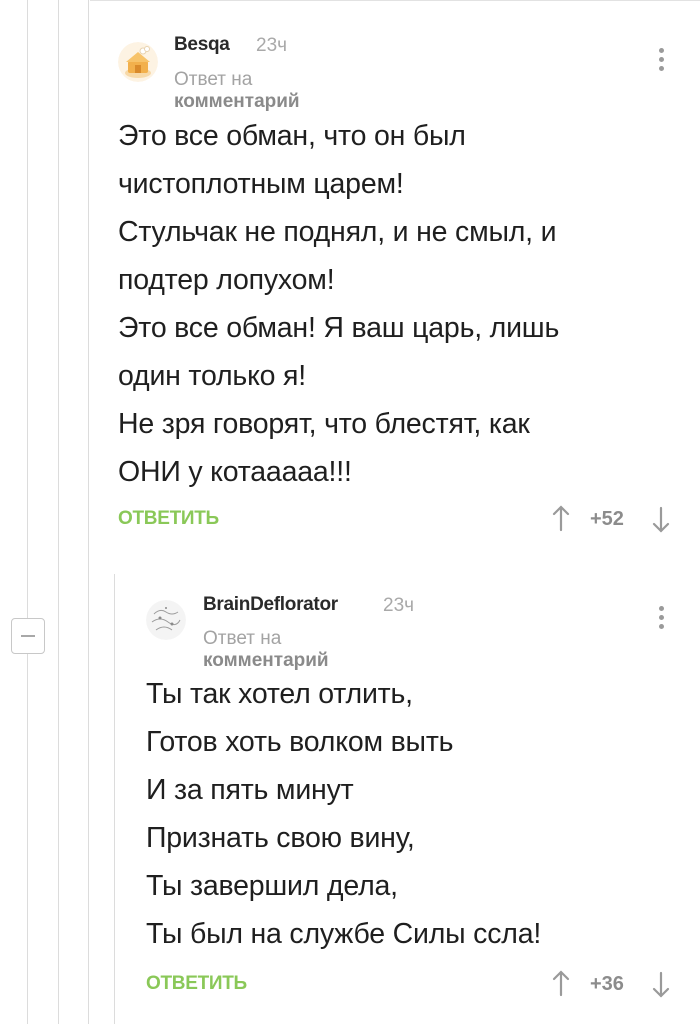 The image size is (700, 1024). I want to click on sketch-avatar-icon, so click(166, 620).